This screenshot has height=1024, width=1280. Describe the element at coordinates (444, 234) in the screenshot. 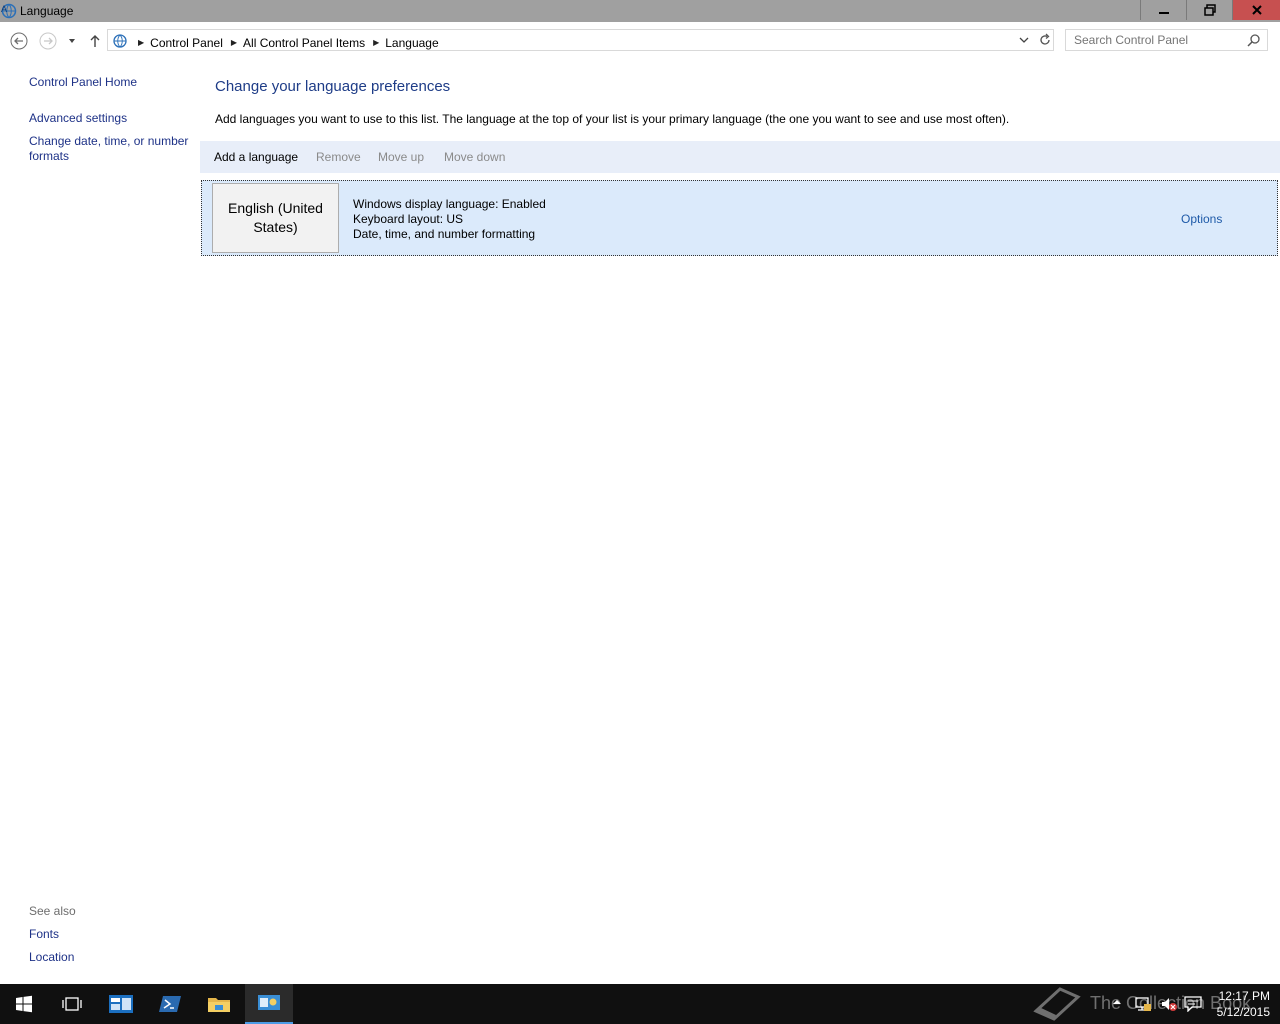

I see `formatting-status: Date, time, and number formatting` at that location.